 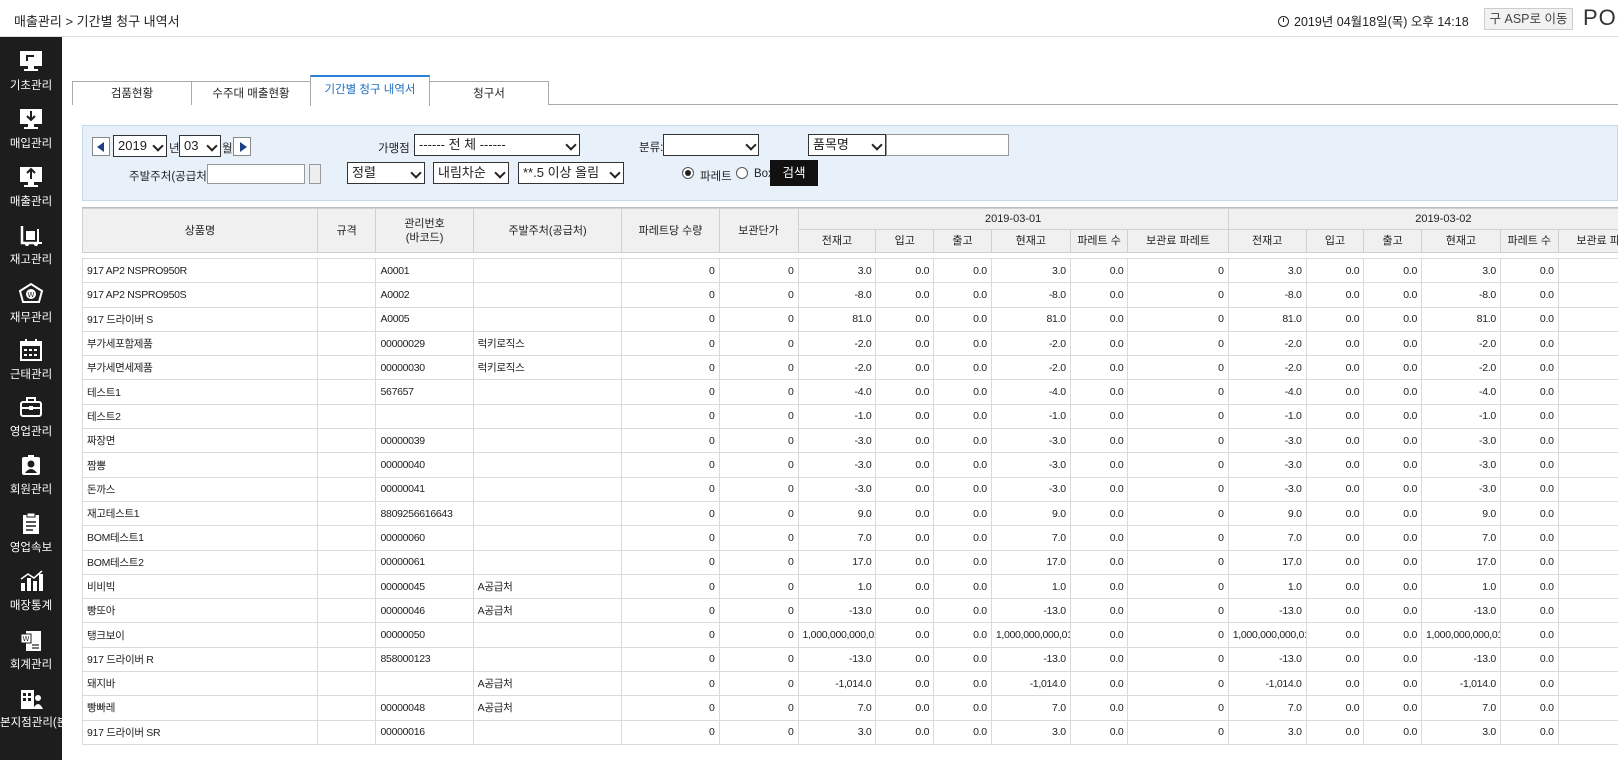 I want to click on sidebar-item-purchase: 매입관리, so click(x=31, y=129).